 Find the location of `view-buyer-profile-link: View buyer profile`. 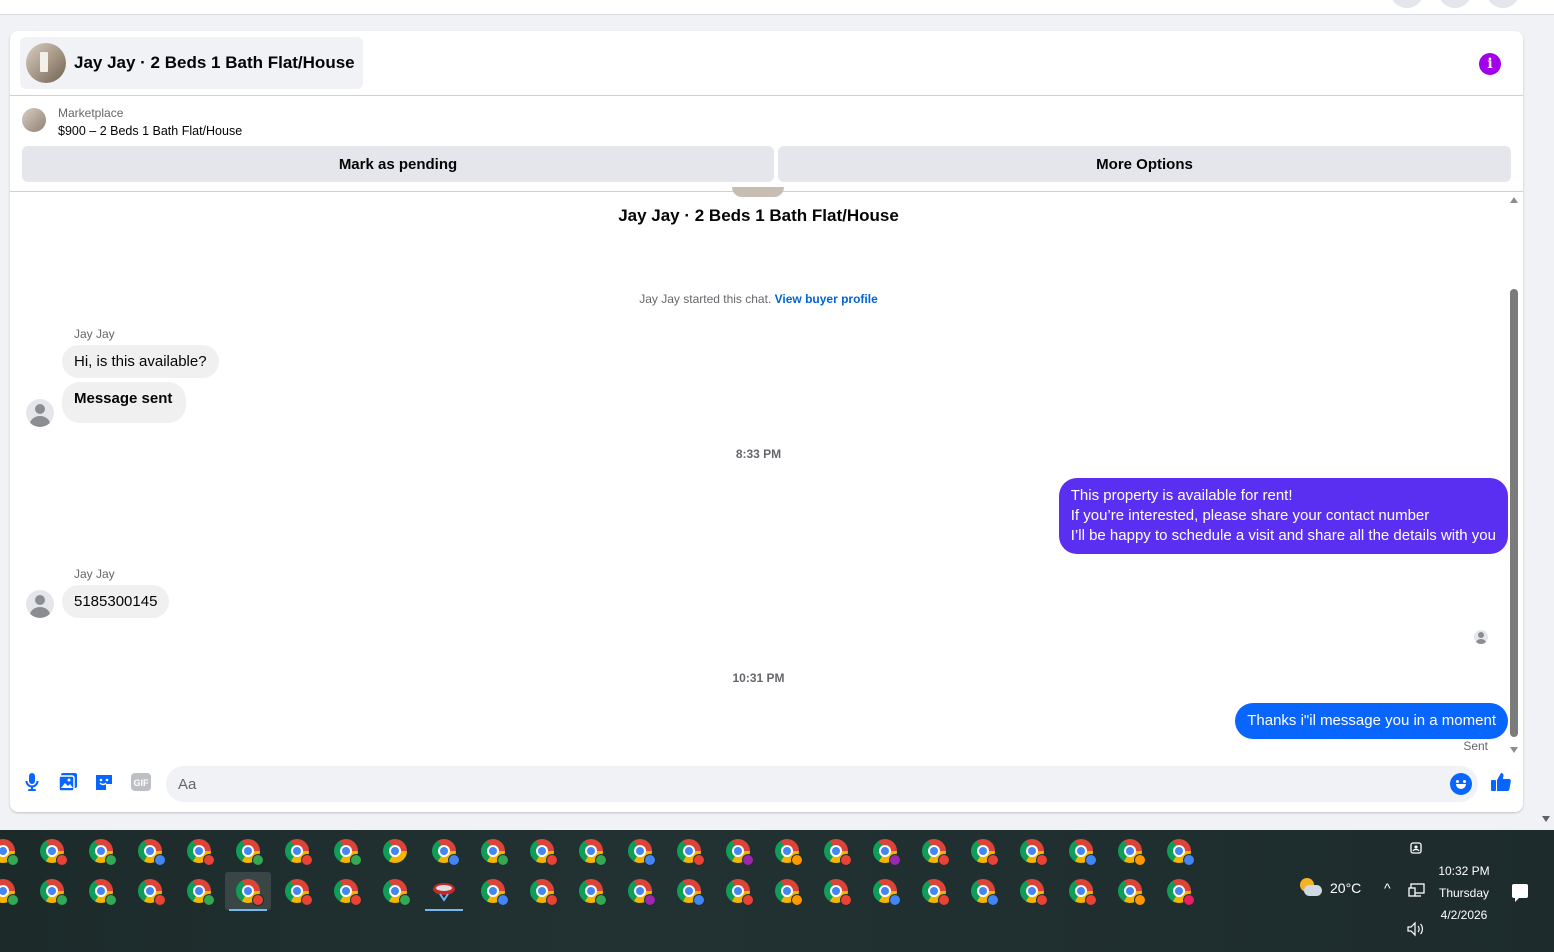

view-buyer-profile-link: View buyer profile is located at coordinates (826, 299).